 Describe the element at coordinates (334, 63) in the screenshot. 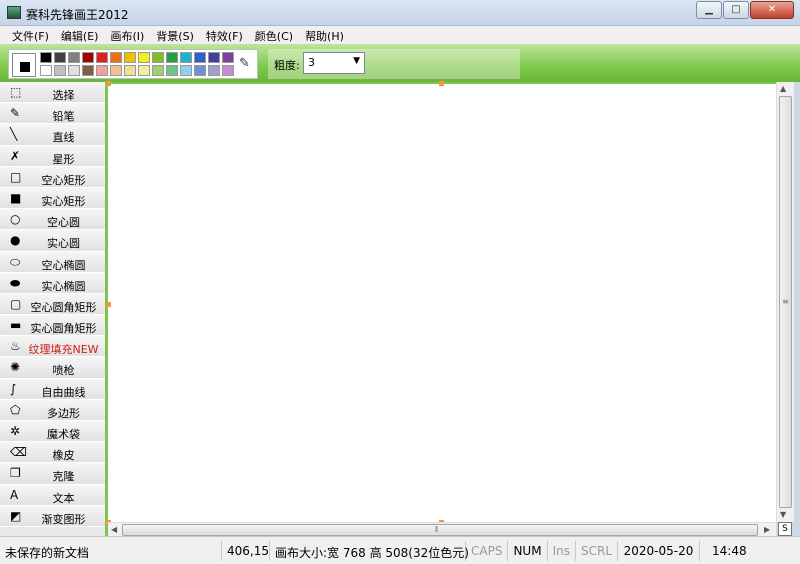

I see `thickness-select: 3 ▼` at that location.